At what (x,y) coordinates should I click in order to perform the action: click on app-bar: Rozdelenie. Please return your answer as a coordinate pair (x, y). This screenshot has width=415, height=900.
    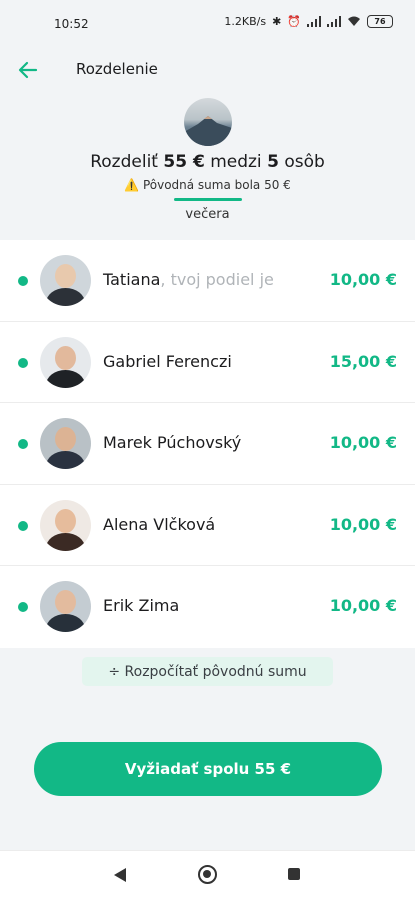
    Looking at the image, I should click on (207, 70).